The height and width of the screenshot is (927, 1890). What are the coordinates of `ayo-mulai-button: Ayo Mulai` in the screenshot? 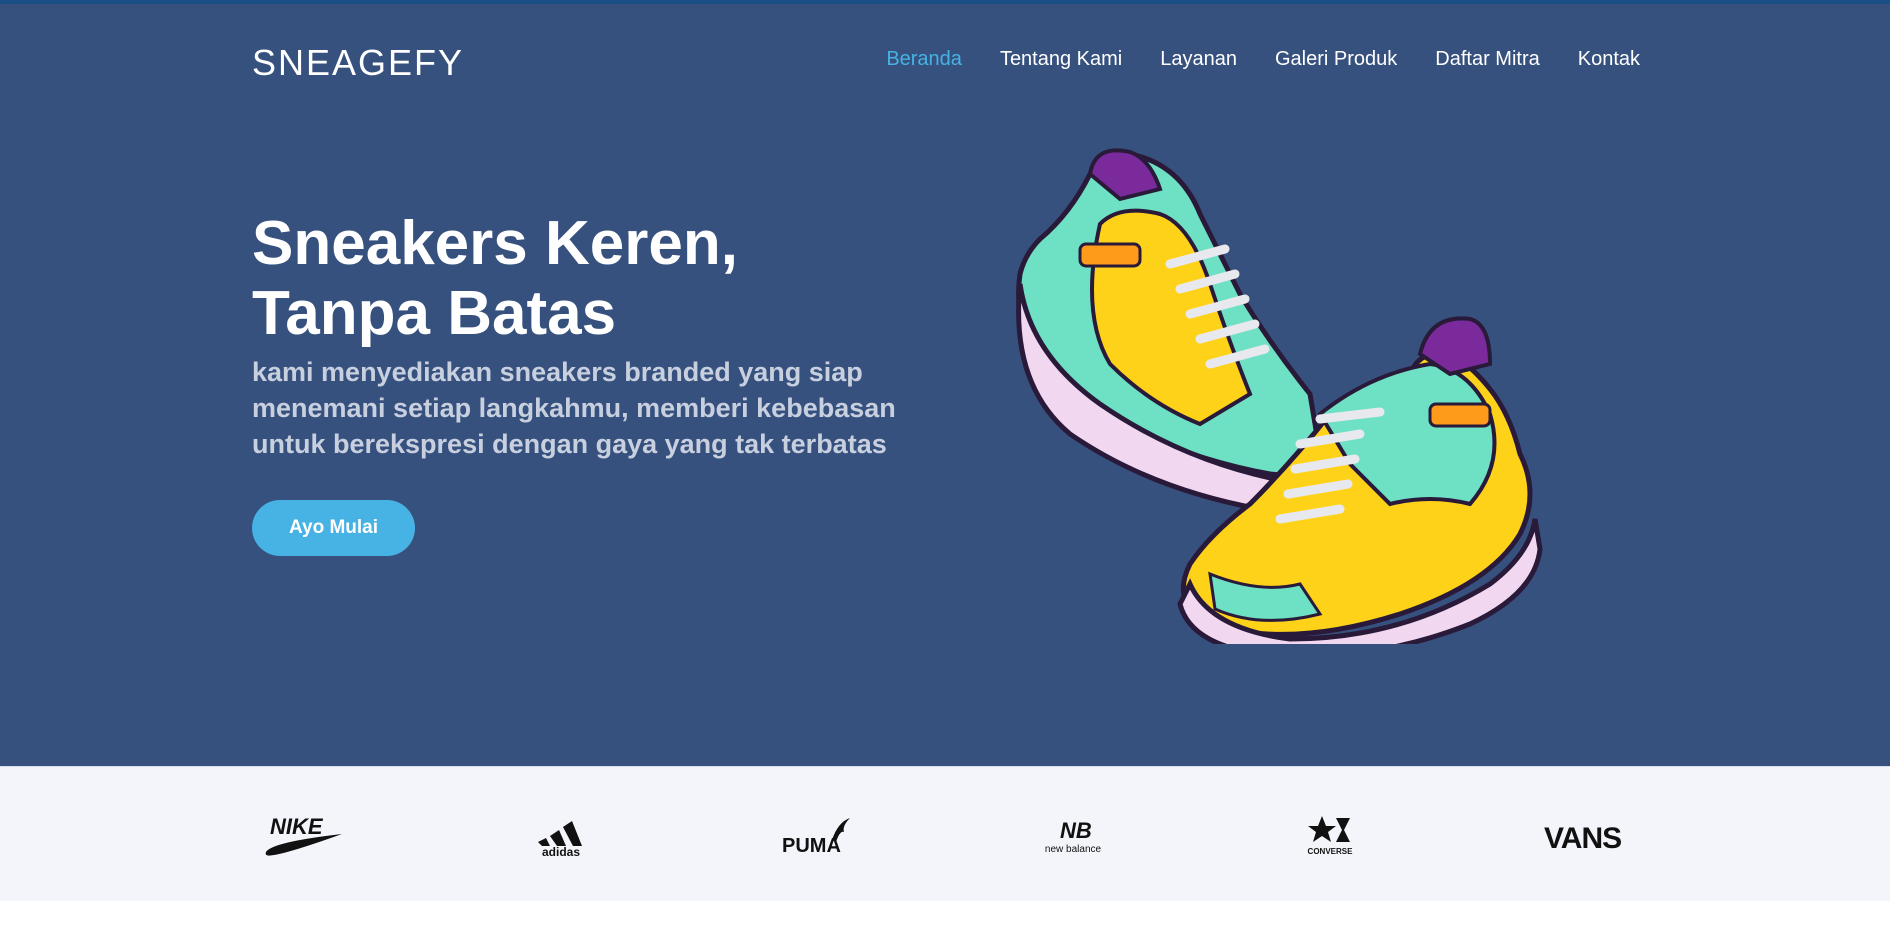 It's located at (333, 528).